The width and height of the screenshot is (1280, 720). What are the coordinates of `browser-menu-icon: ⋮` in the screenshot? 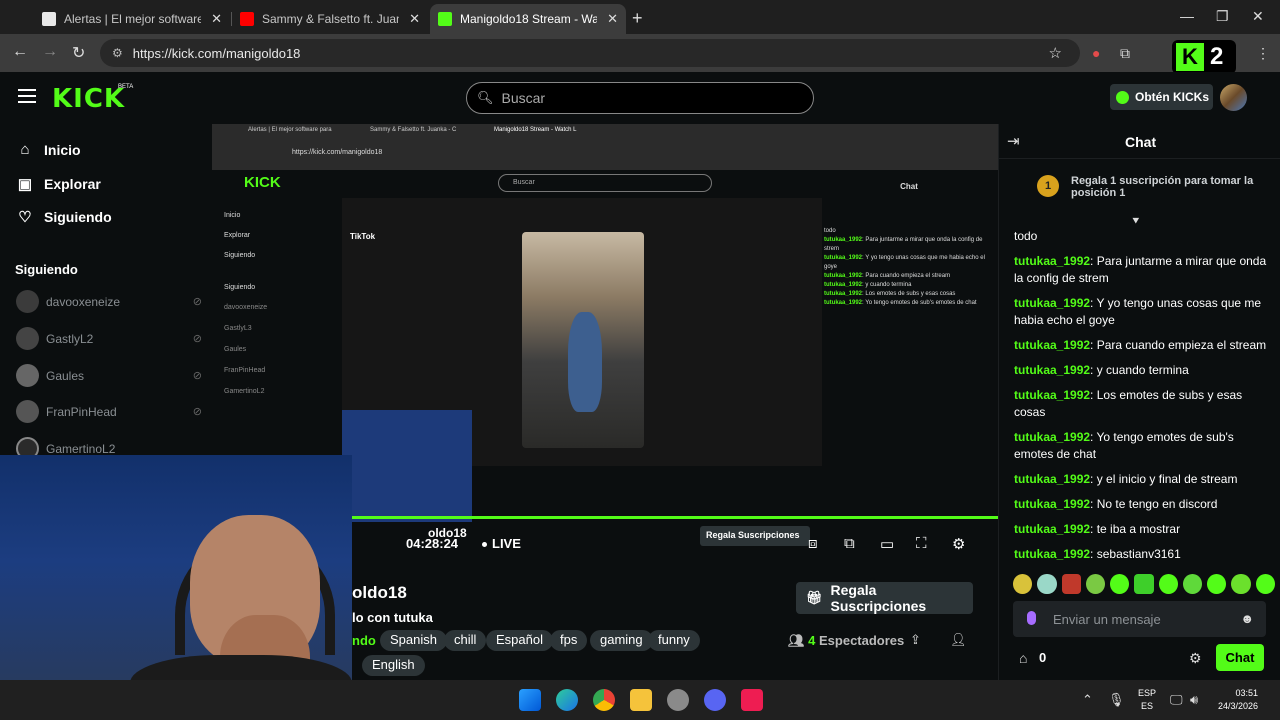 It's located at (1263, 53).